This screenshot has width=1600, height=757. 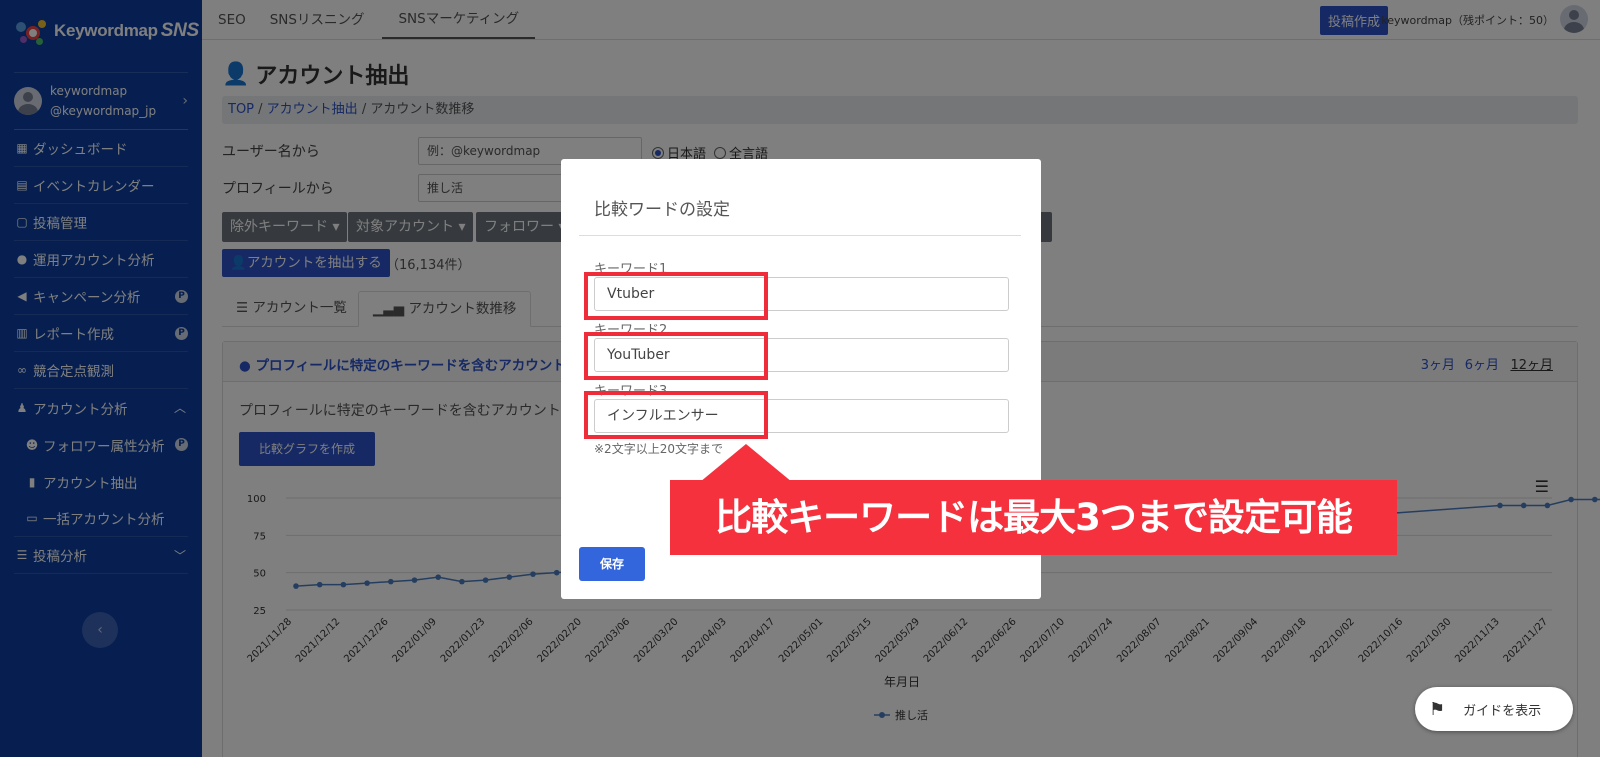 What do you see at coordinates (662, 210) in the screenshot?
I see `modal-title: 比較ワードの設定` at bounding box center [662, 210].